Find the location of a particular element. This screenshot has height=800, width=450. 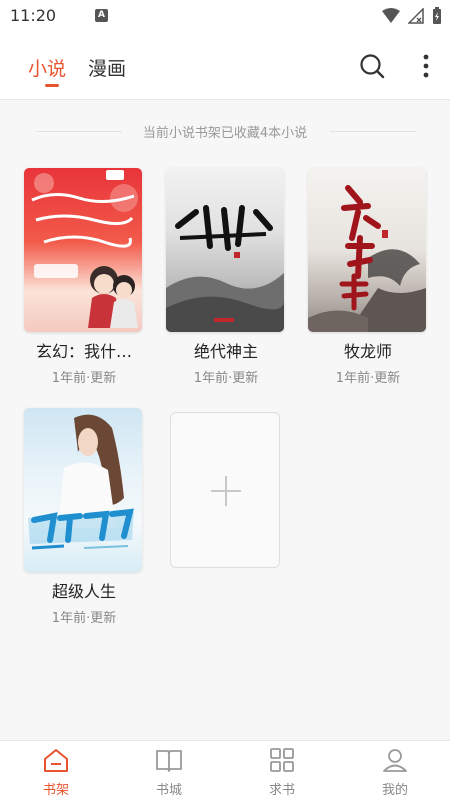

tab-indicator is located at coordinates (52, 85).